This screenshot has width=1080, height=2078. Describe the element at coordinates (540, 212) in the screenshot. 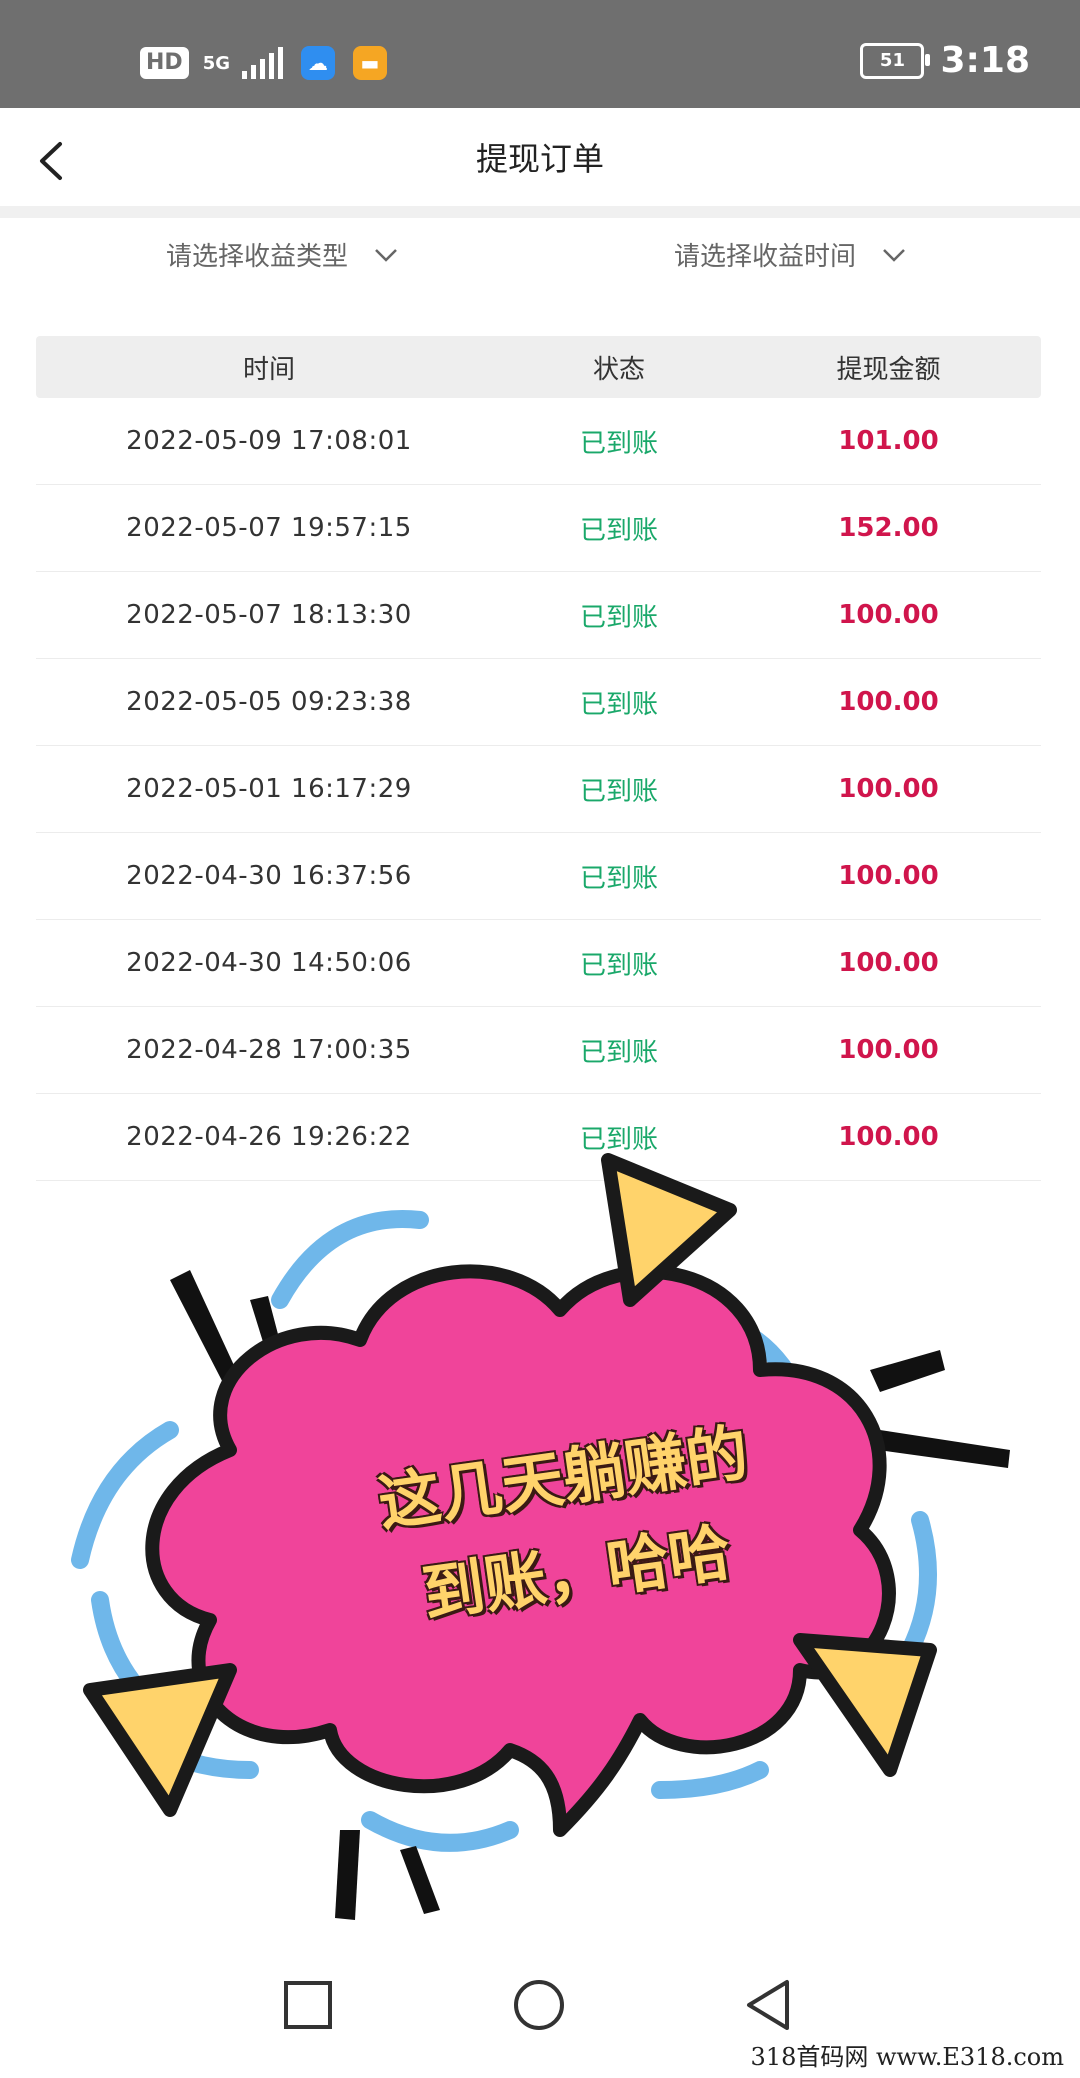

I see `divider` at that location.